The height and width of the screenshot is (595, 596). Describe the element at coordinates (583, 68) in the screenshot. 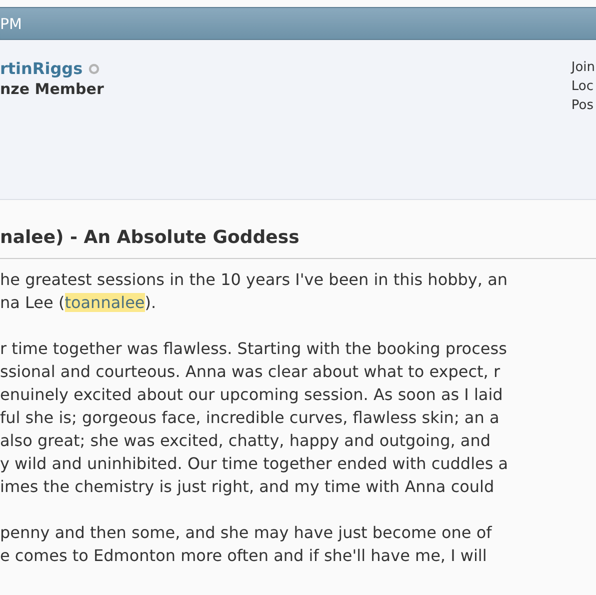

I see `detail-label: Join` at that location.